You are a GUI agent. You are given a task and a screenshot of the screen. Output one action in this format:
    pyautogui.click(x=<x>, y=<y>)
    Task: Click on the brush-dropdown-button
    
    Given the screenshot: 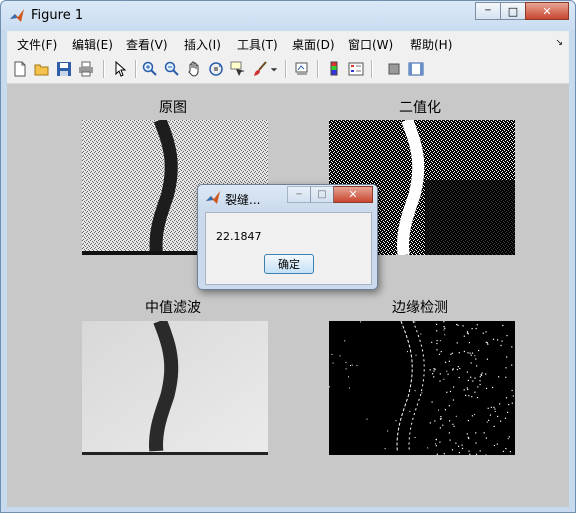 What is the action you would take?
    pyautogui.click(x=274, y=69)
    